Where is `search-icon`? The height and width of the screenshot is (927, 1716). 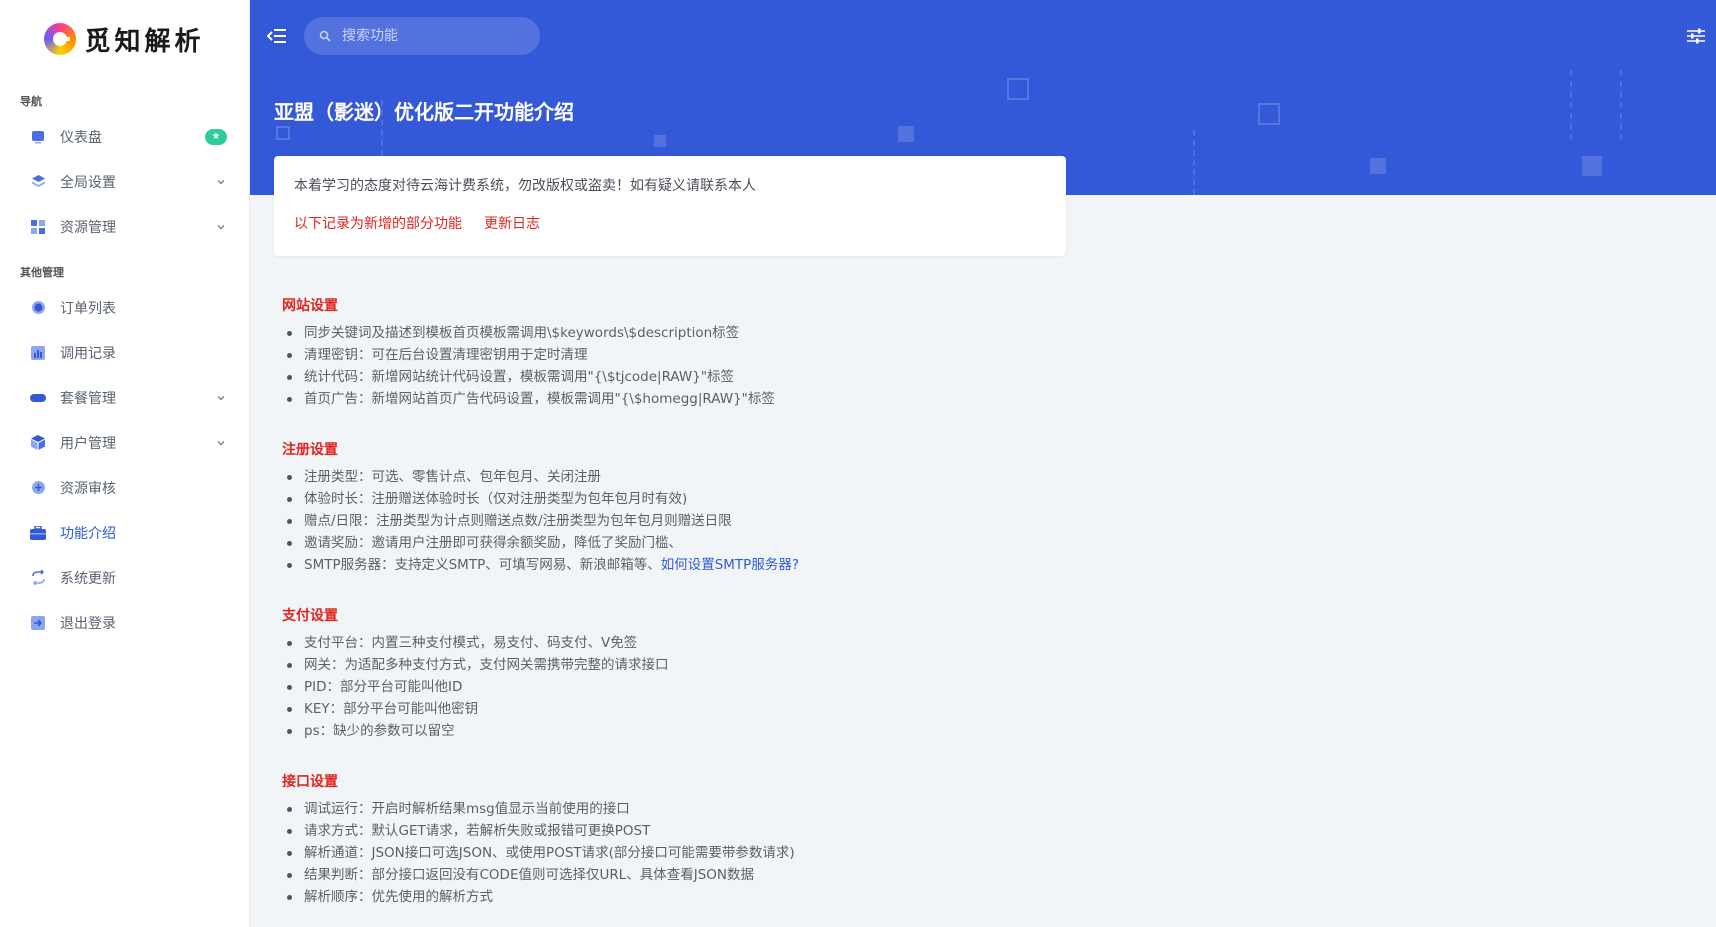
search-icon is located at coordinates (325, 36).